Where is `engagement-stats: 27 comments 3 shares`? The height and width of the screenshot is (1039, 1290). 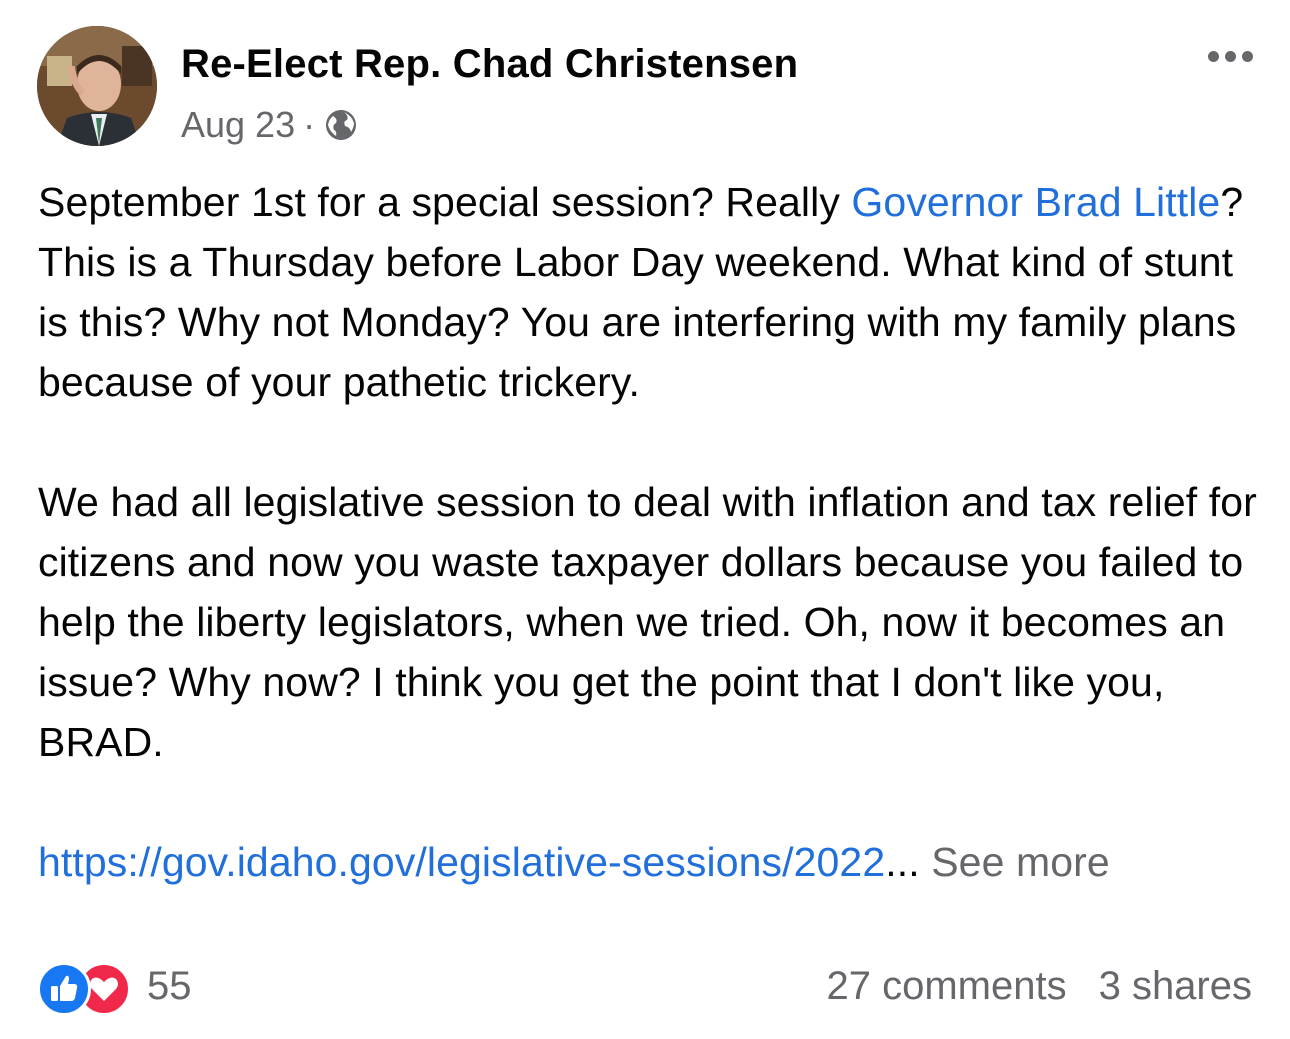 engagement-stats: 27 comments 3 shares is located at coordinates (1039, 986).